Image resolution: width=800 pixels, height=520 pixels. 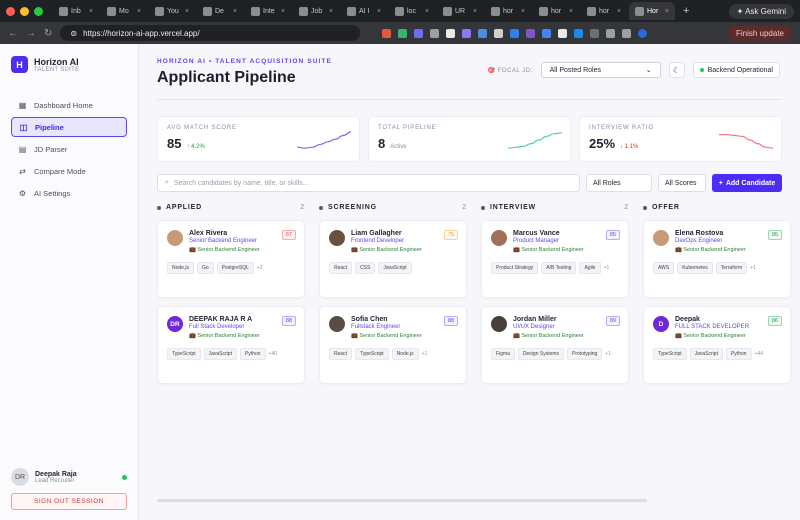 I want to click on scores-filter: All Scores, so click(x=682, y=183).